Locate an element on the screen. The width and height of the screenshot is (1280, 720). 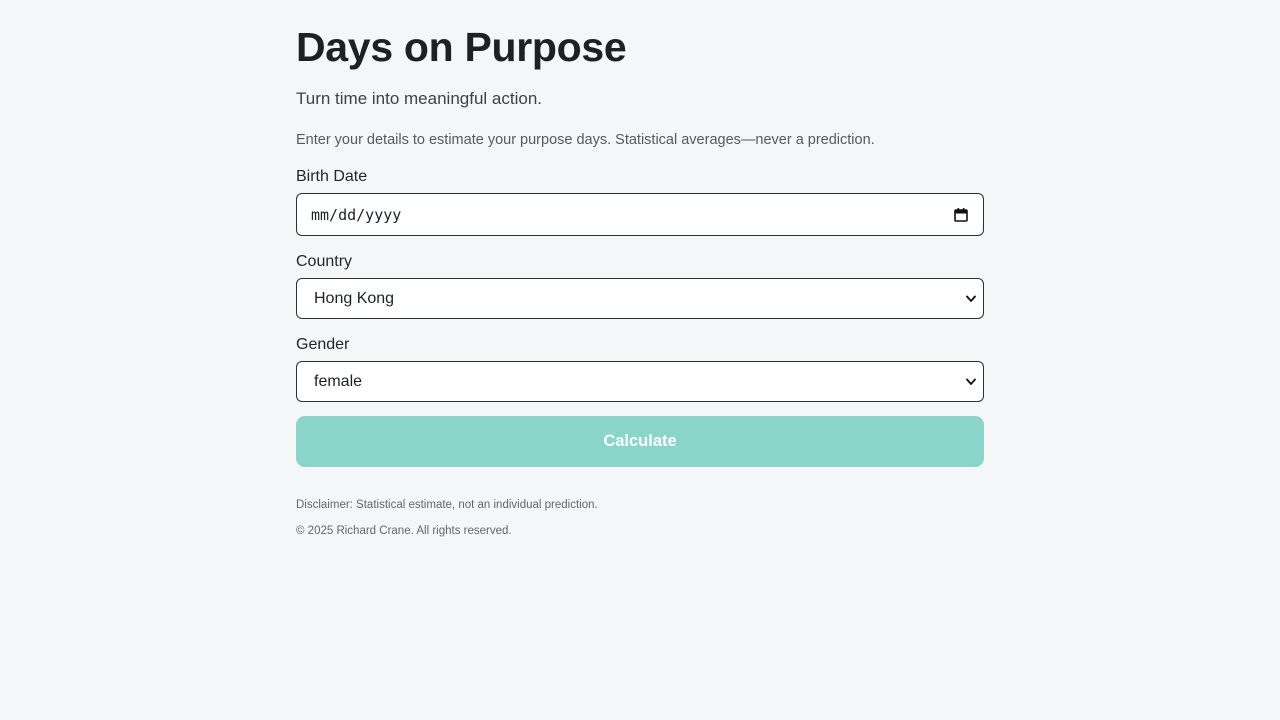
page-title: Days on Purpose is located at coordinates (461, 47).